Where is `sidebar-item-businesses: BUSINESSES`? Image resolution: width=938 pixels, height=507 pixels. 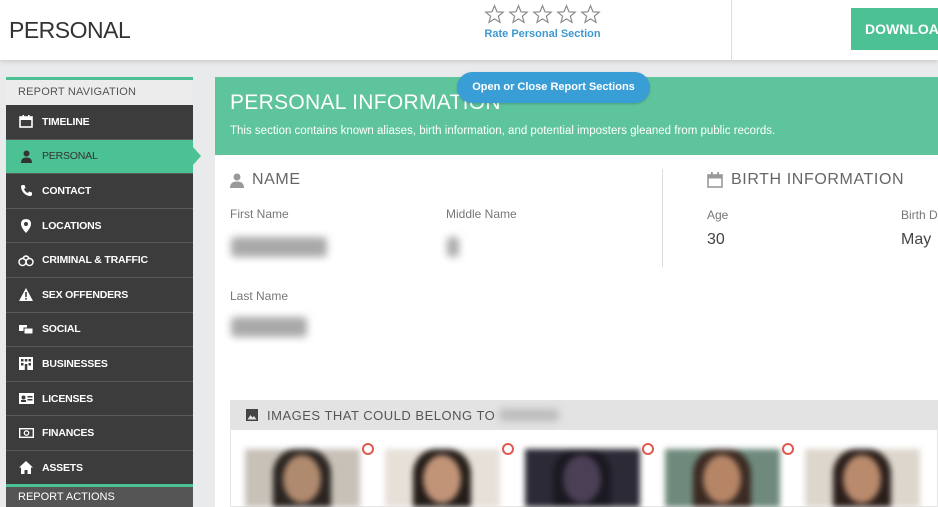
sidebar-item-businesses: BUSINESSES is located at coordinates (99, 364).